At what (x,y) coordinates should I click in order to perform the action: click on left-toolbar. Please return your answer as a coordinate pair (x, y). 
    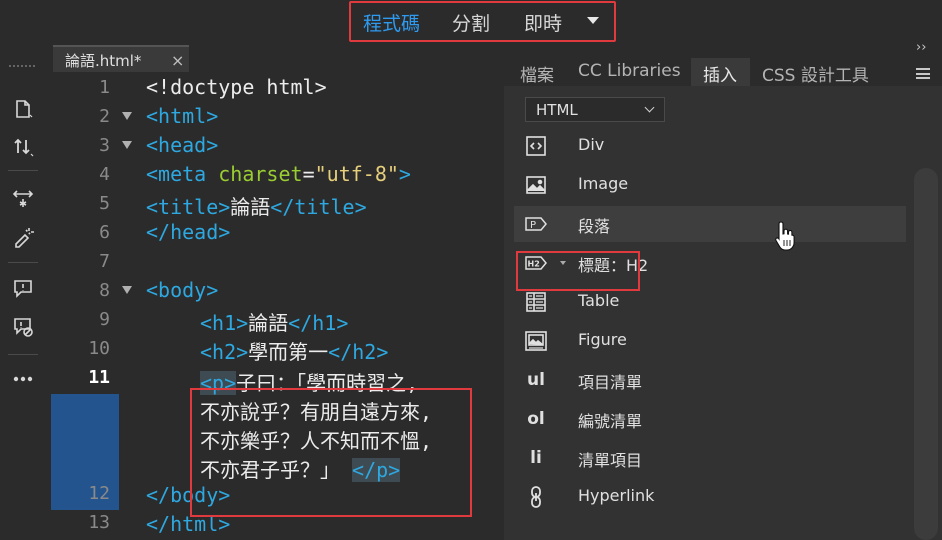
    Looking at the image, I should click on (23, 291).